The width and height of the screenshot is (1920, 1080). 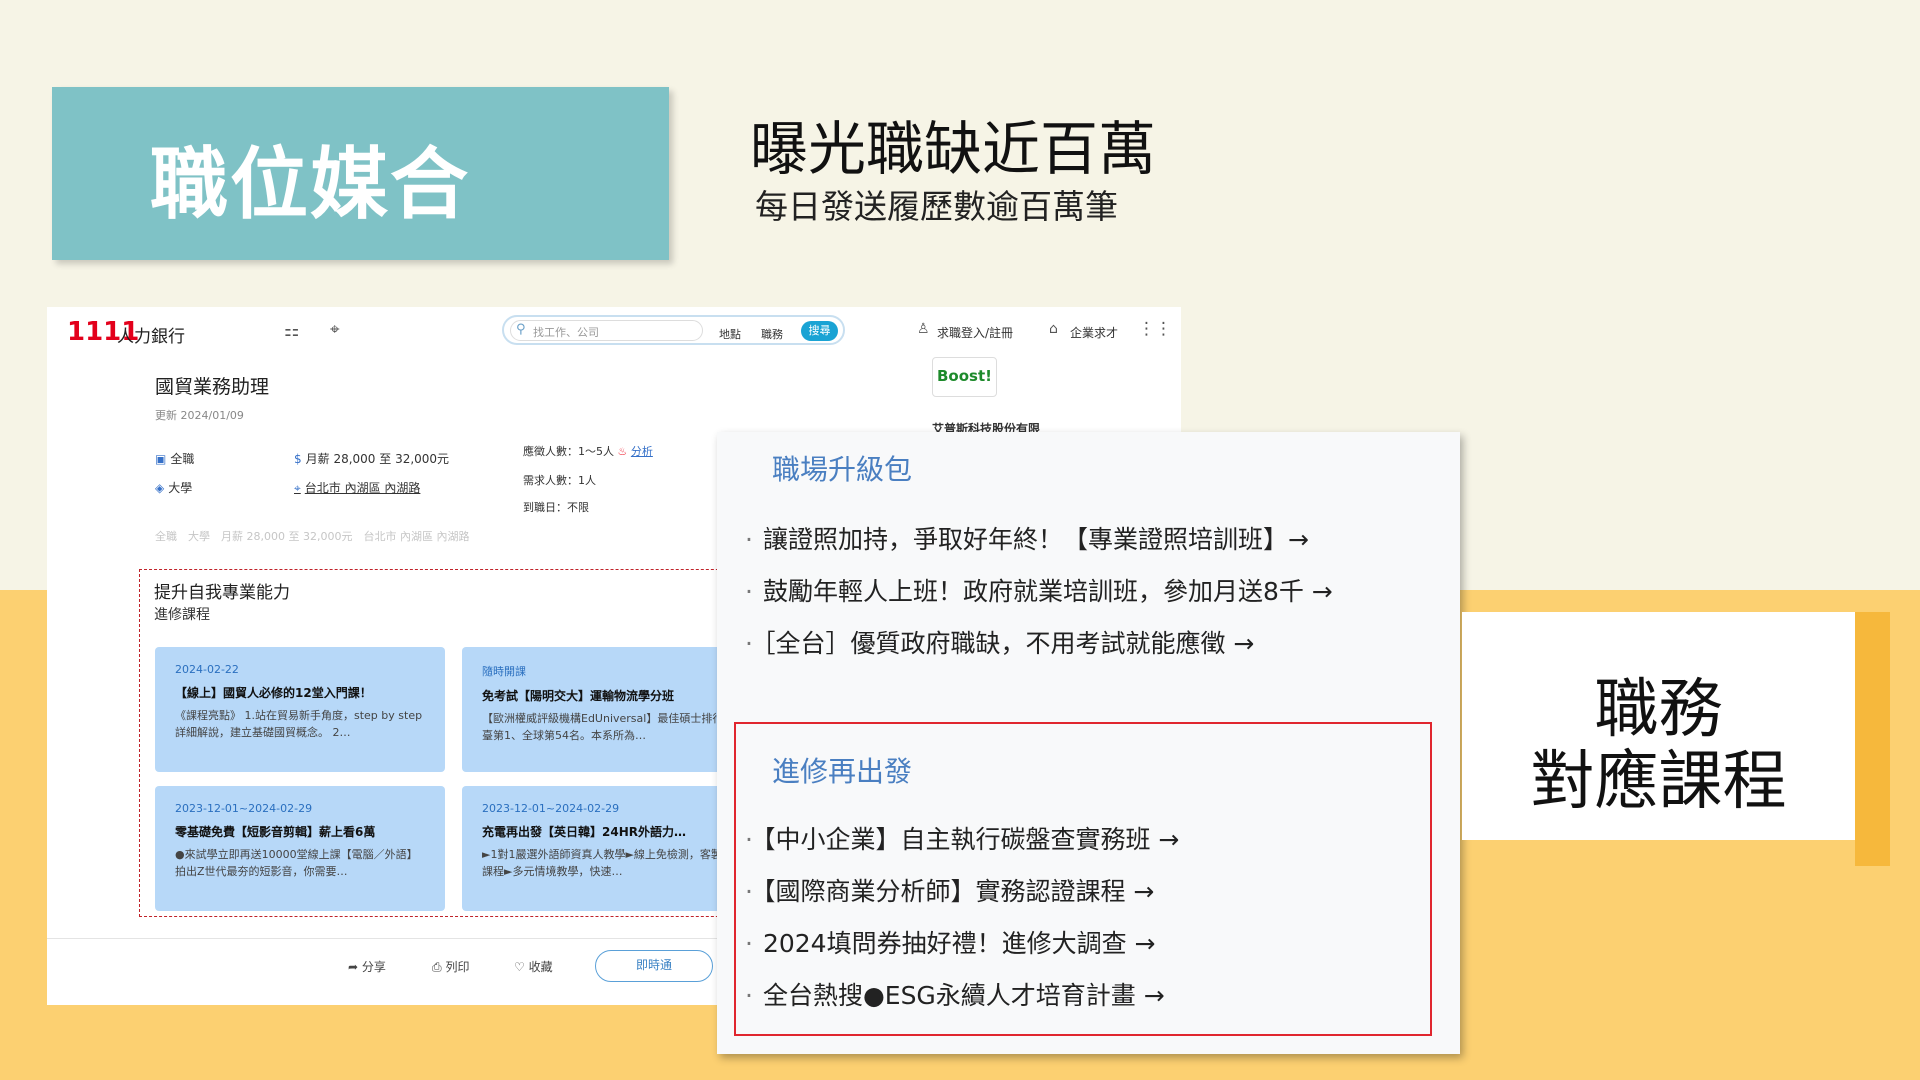 I want to click on share-button: ➦ 分享, so click(x=367, y=966).